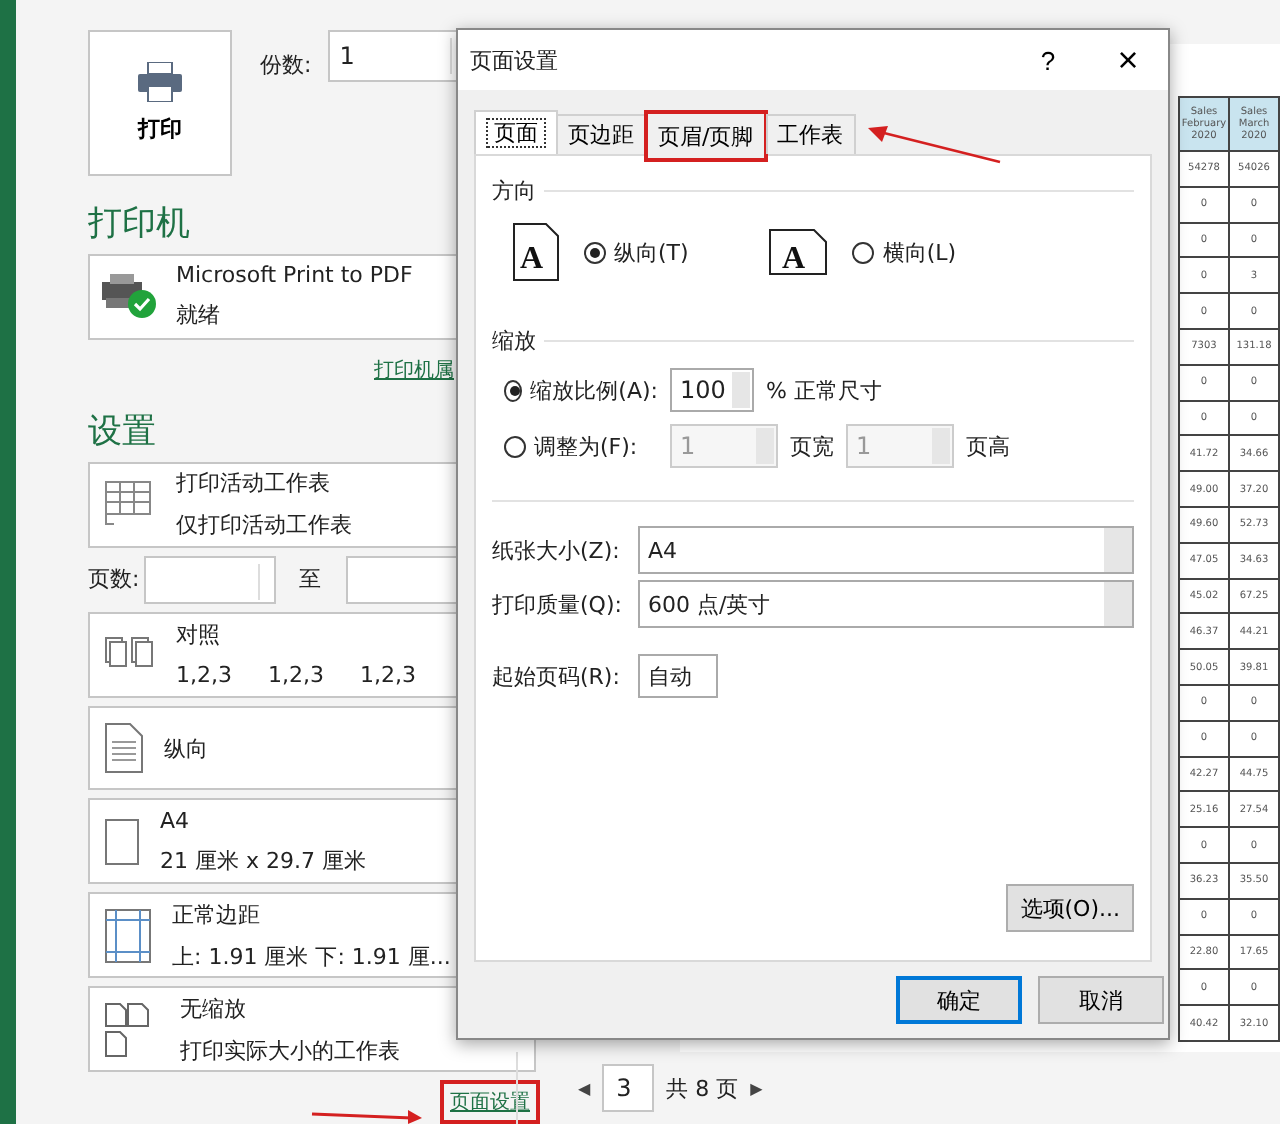  Describe the element at coordinates (114, 579) in the screenshot. I see `pages-label: 页数:` at that location.